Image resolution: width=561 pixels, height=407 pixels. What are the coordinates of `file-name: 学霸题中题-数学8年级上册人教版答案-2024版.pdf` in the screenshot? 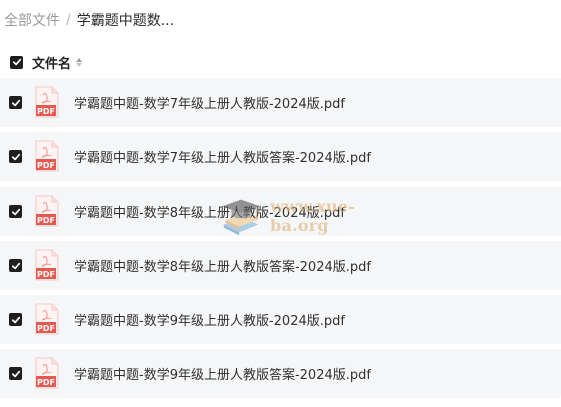 It's located at (222, 265).